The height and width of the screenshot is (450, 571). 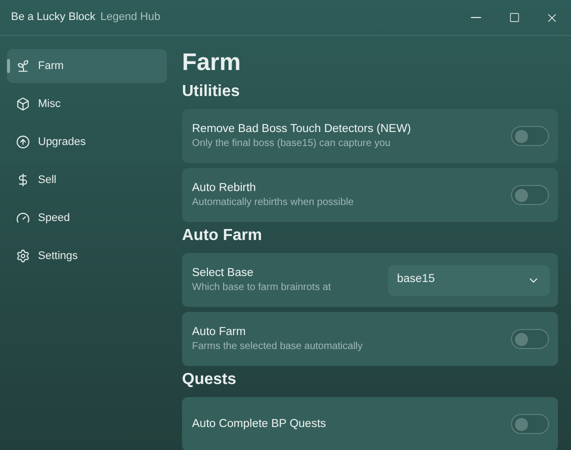 I want to click on cube-icon, so click(x=23, y=104).